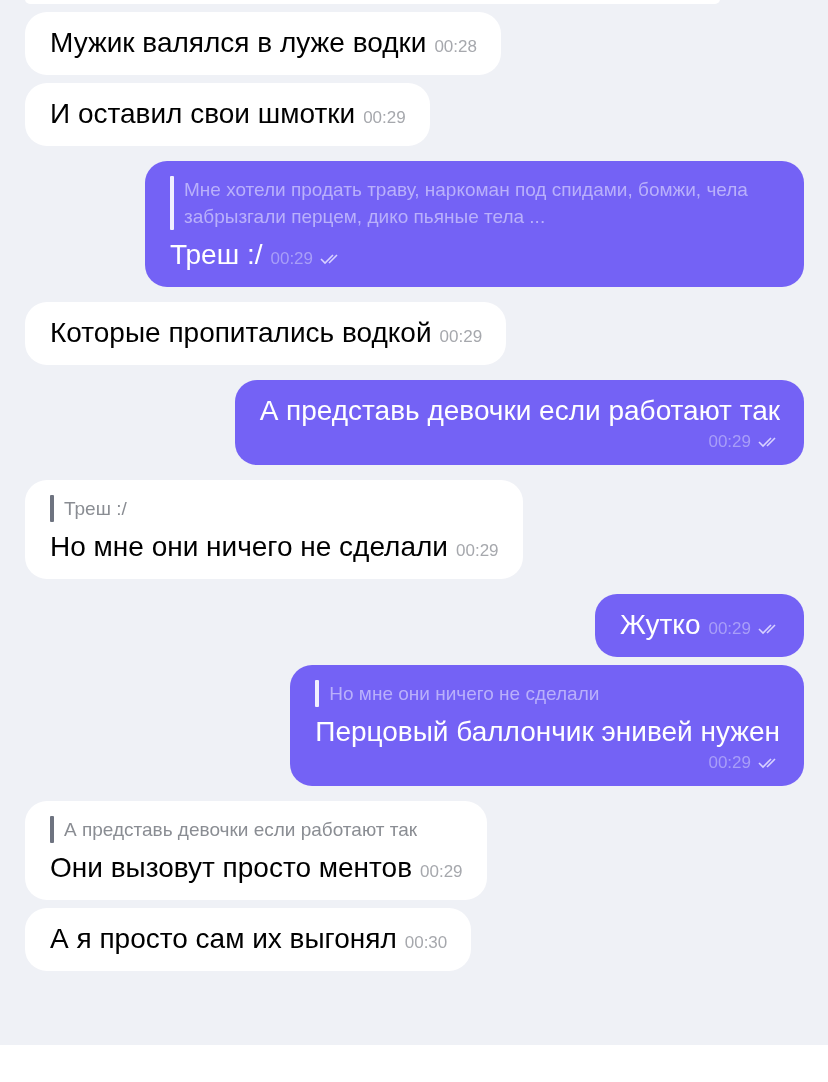 This screenshot has height=1082, width=828. Describe the element at coordinates (241, 830) in the screenshot. I see `quoted-text: А представь девочки если работают так` at that location.